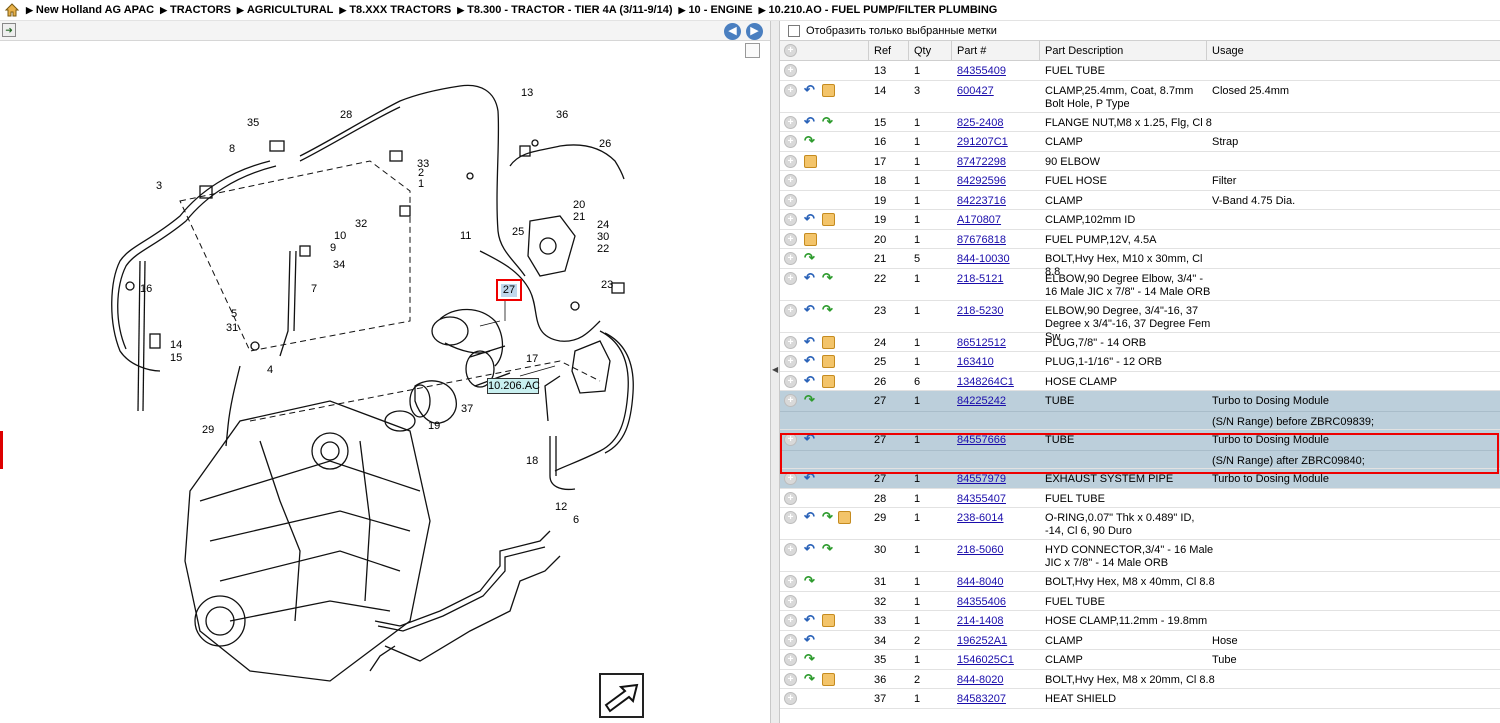  What do you see at coordinates (1140, 640) in the screenshot?
I see `table-row: + ↶ 34 2 196252A1 CLAMP Hose` at bounding box center [1140, 640].